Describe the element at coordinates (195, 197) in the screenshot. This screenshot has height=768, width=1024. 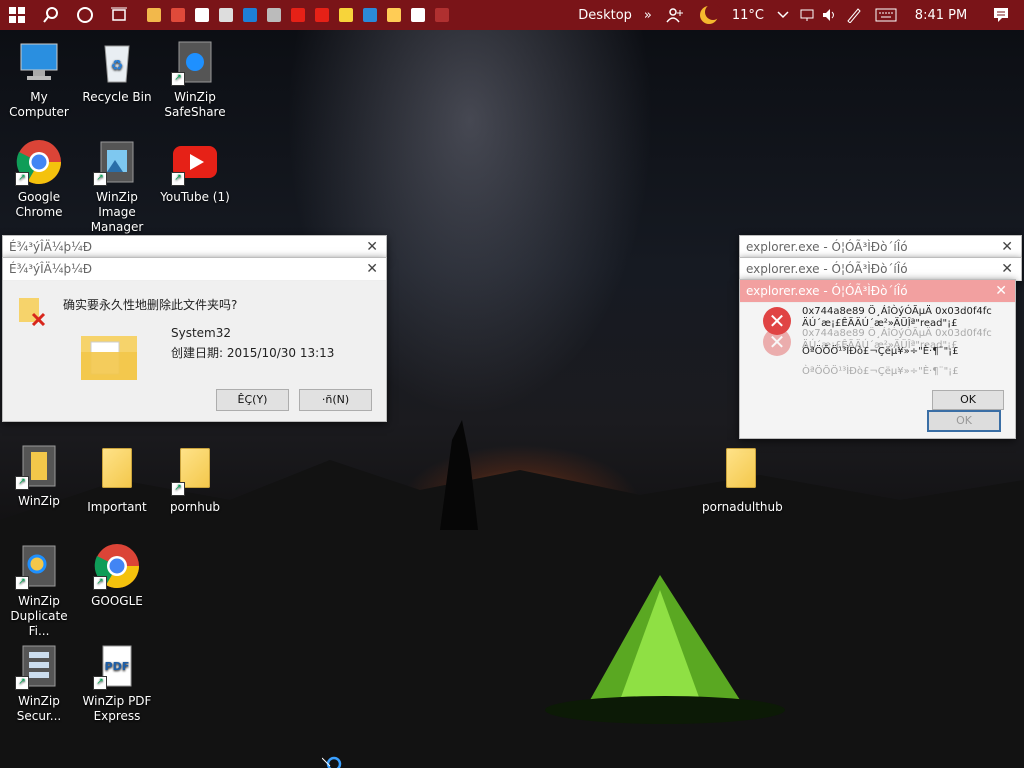
I see `desktop-icon-label: YouTube (1)` at that location.